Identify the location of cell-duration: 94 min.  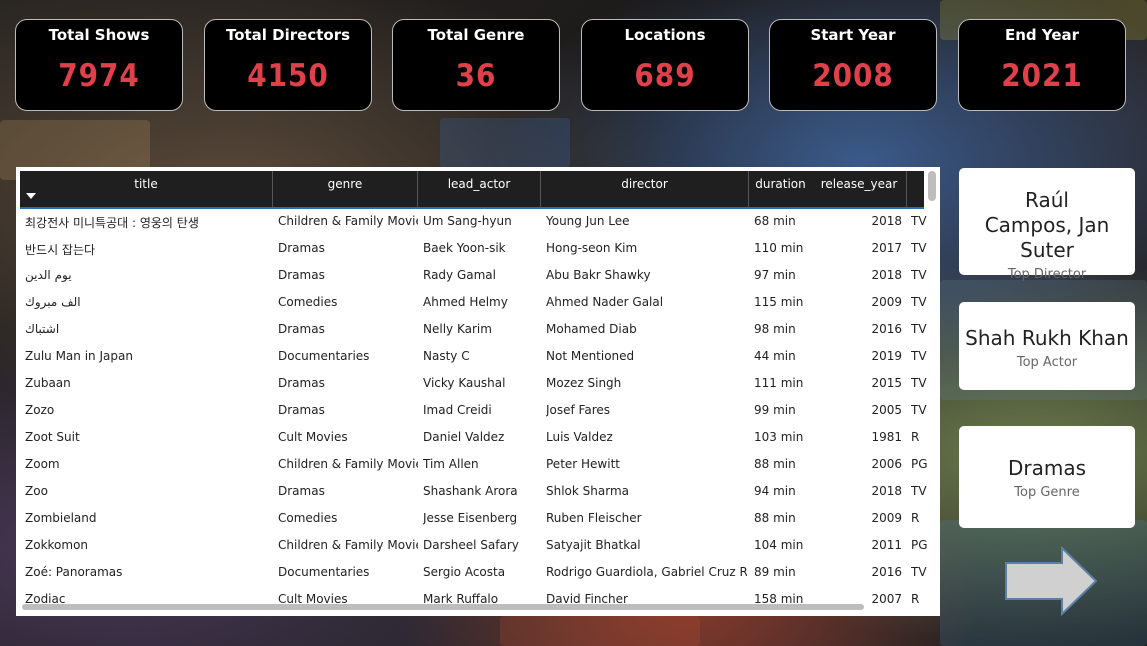
(775, 491).